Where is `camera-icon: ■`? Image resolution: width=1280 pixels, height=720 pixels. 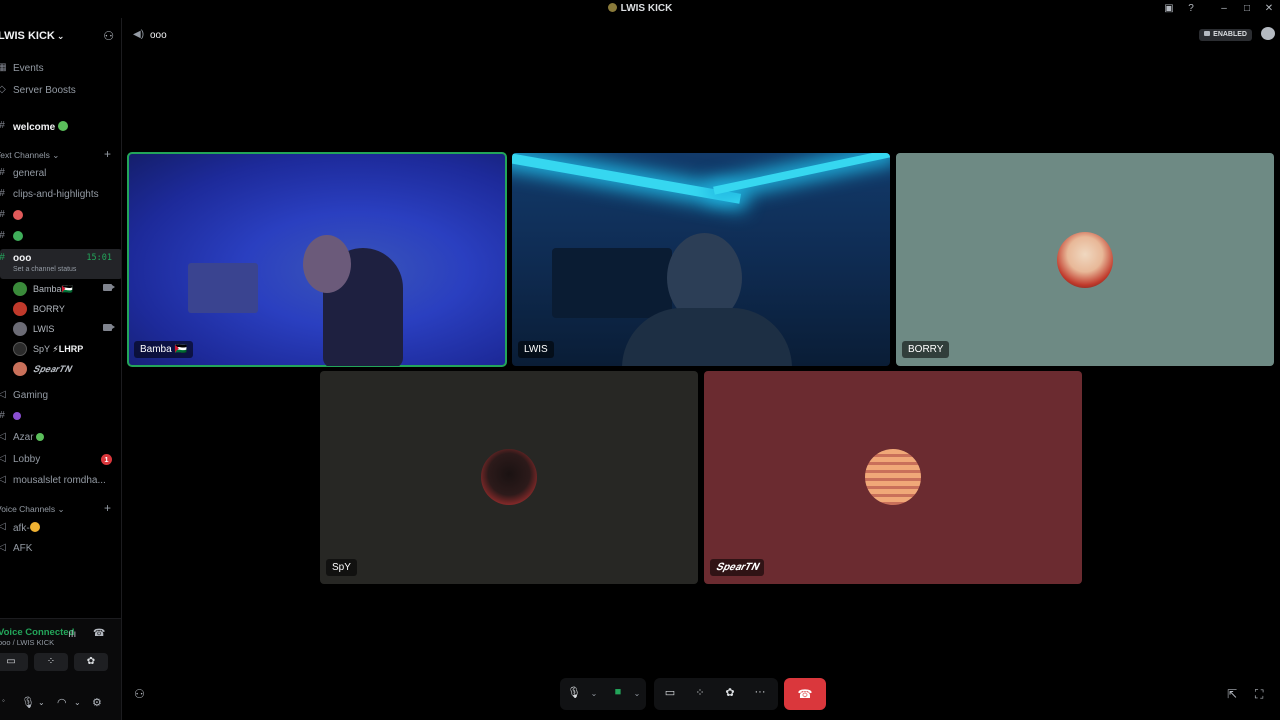 camera-icon: ■ is located at coordinates (618, 692).